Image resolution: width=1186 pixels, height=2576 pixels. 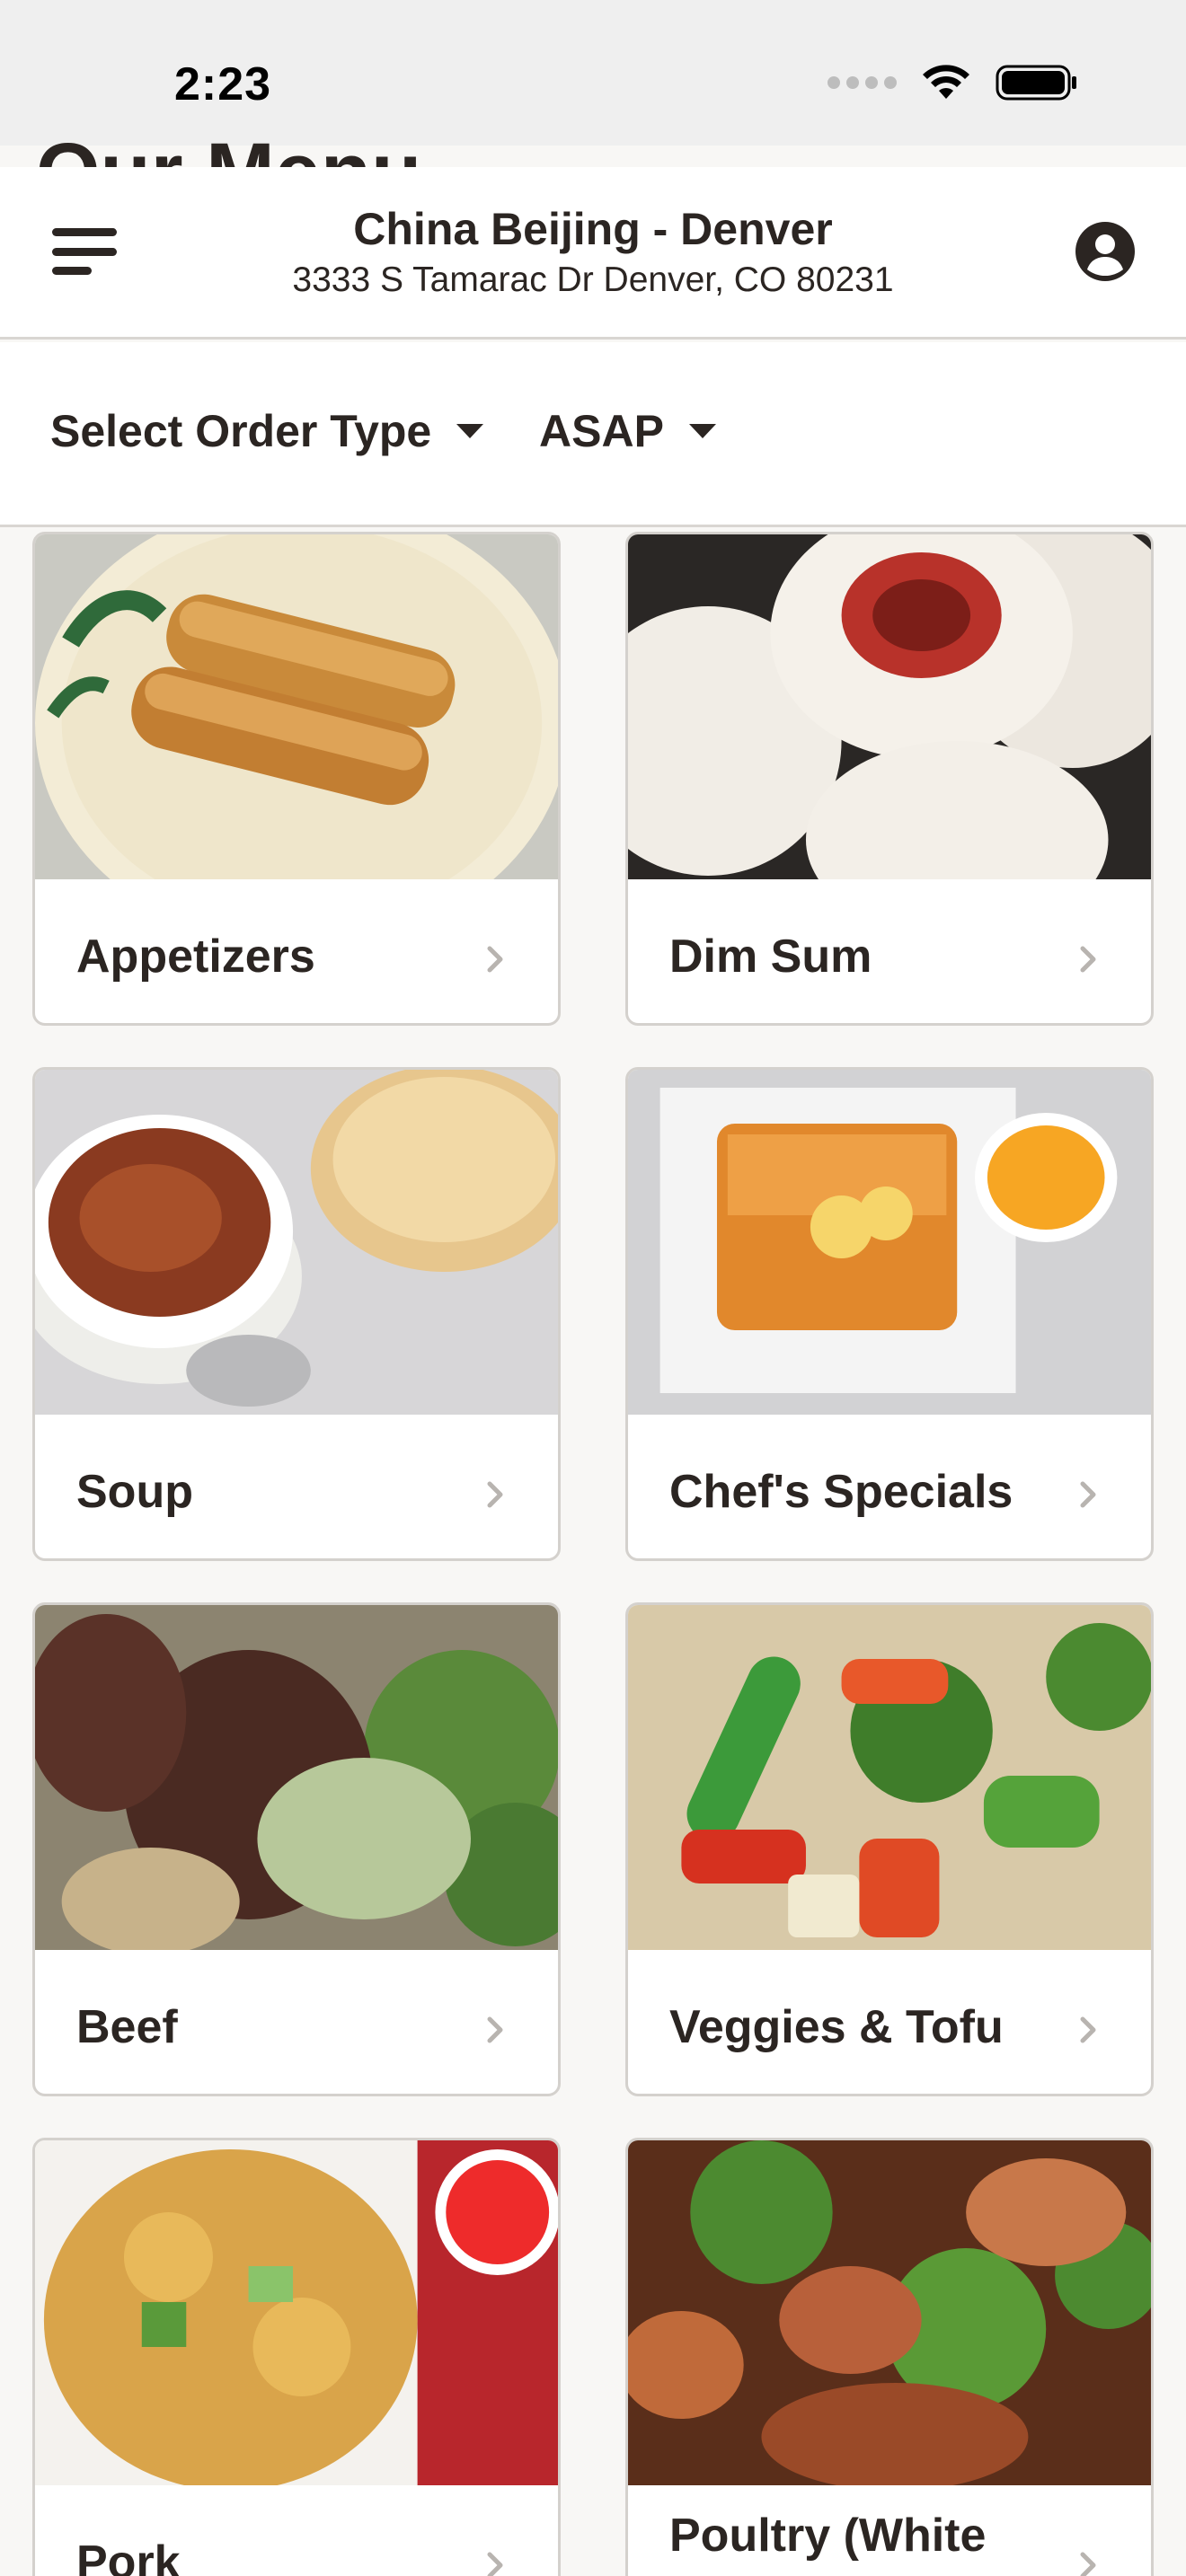 I want to click on order-time-label: ASAP, so click(x=601, y=431).